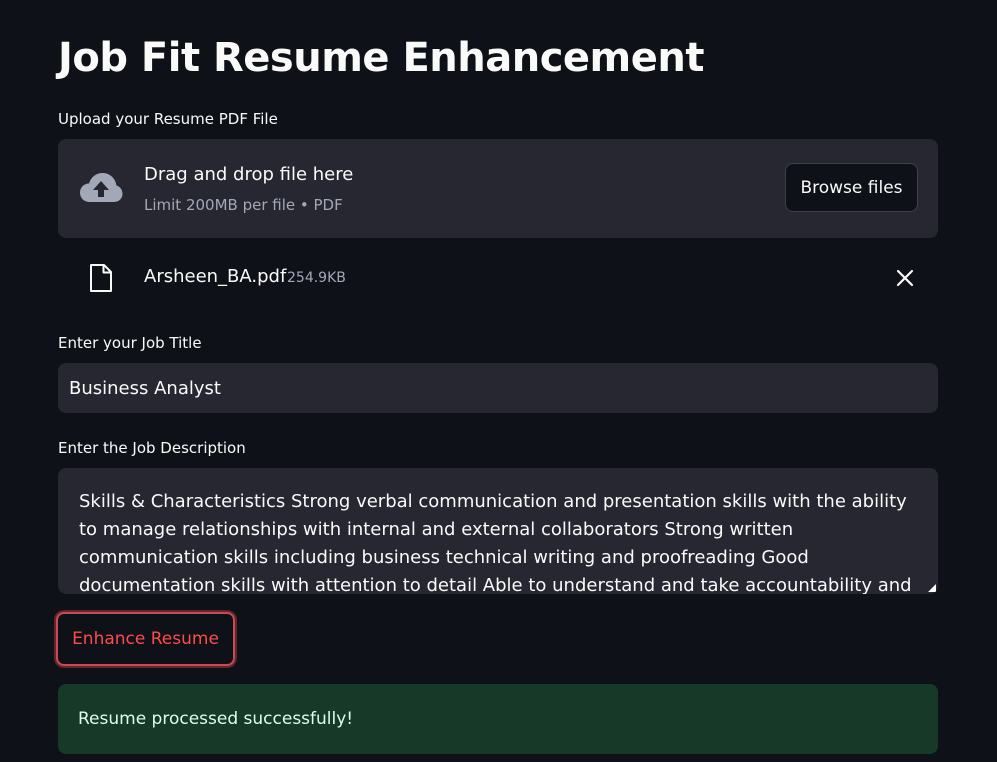 Image resolution: width=997 pixels, height=762 pixels. I want to click on success-alert: Resume processed successfully!, so click(498, 719).